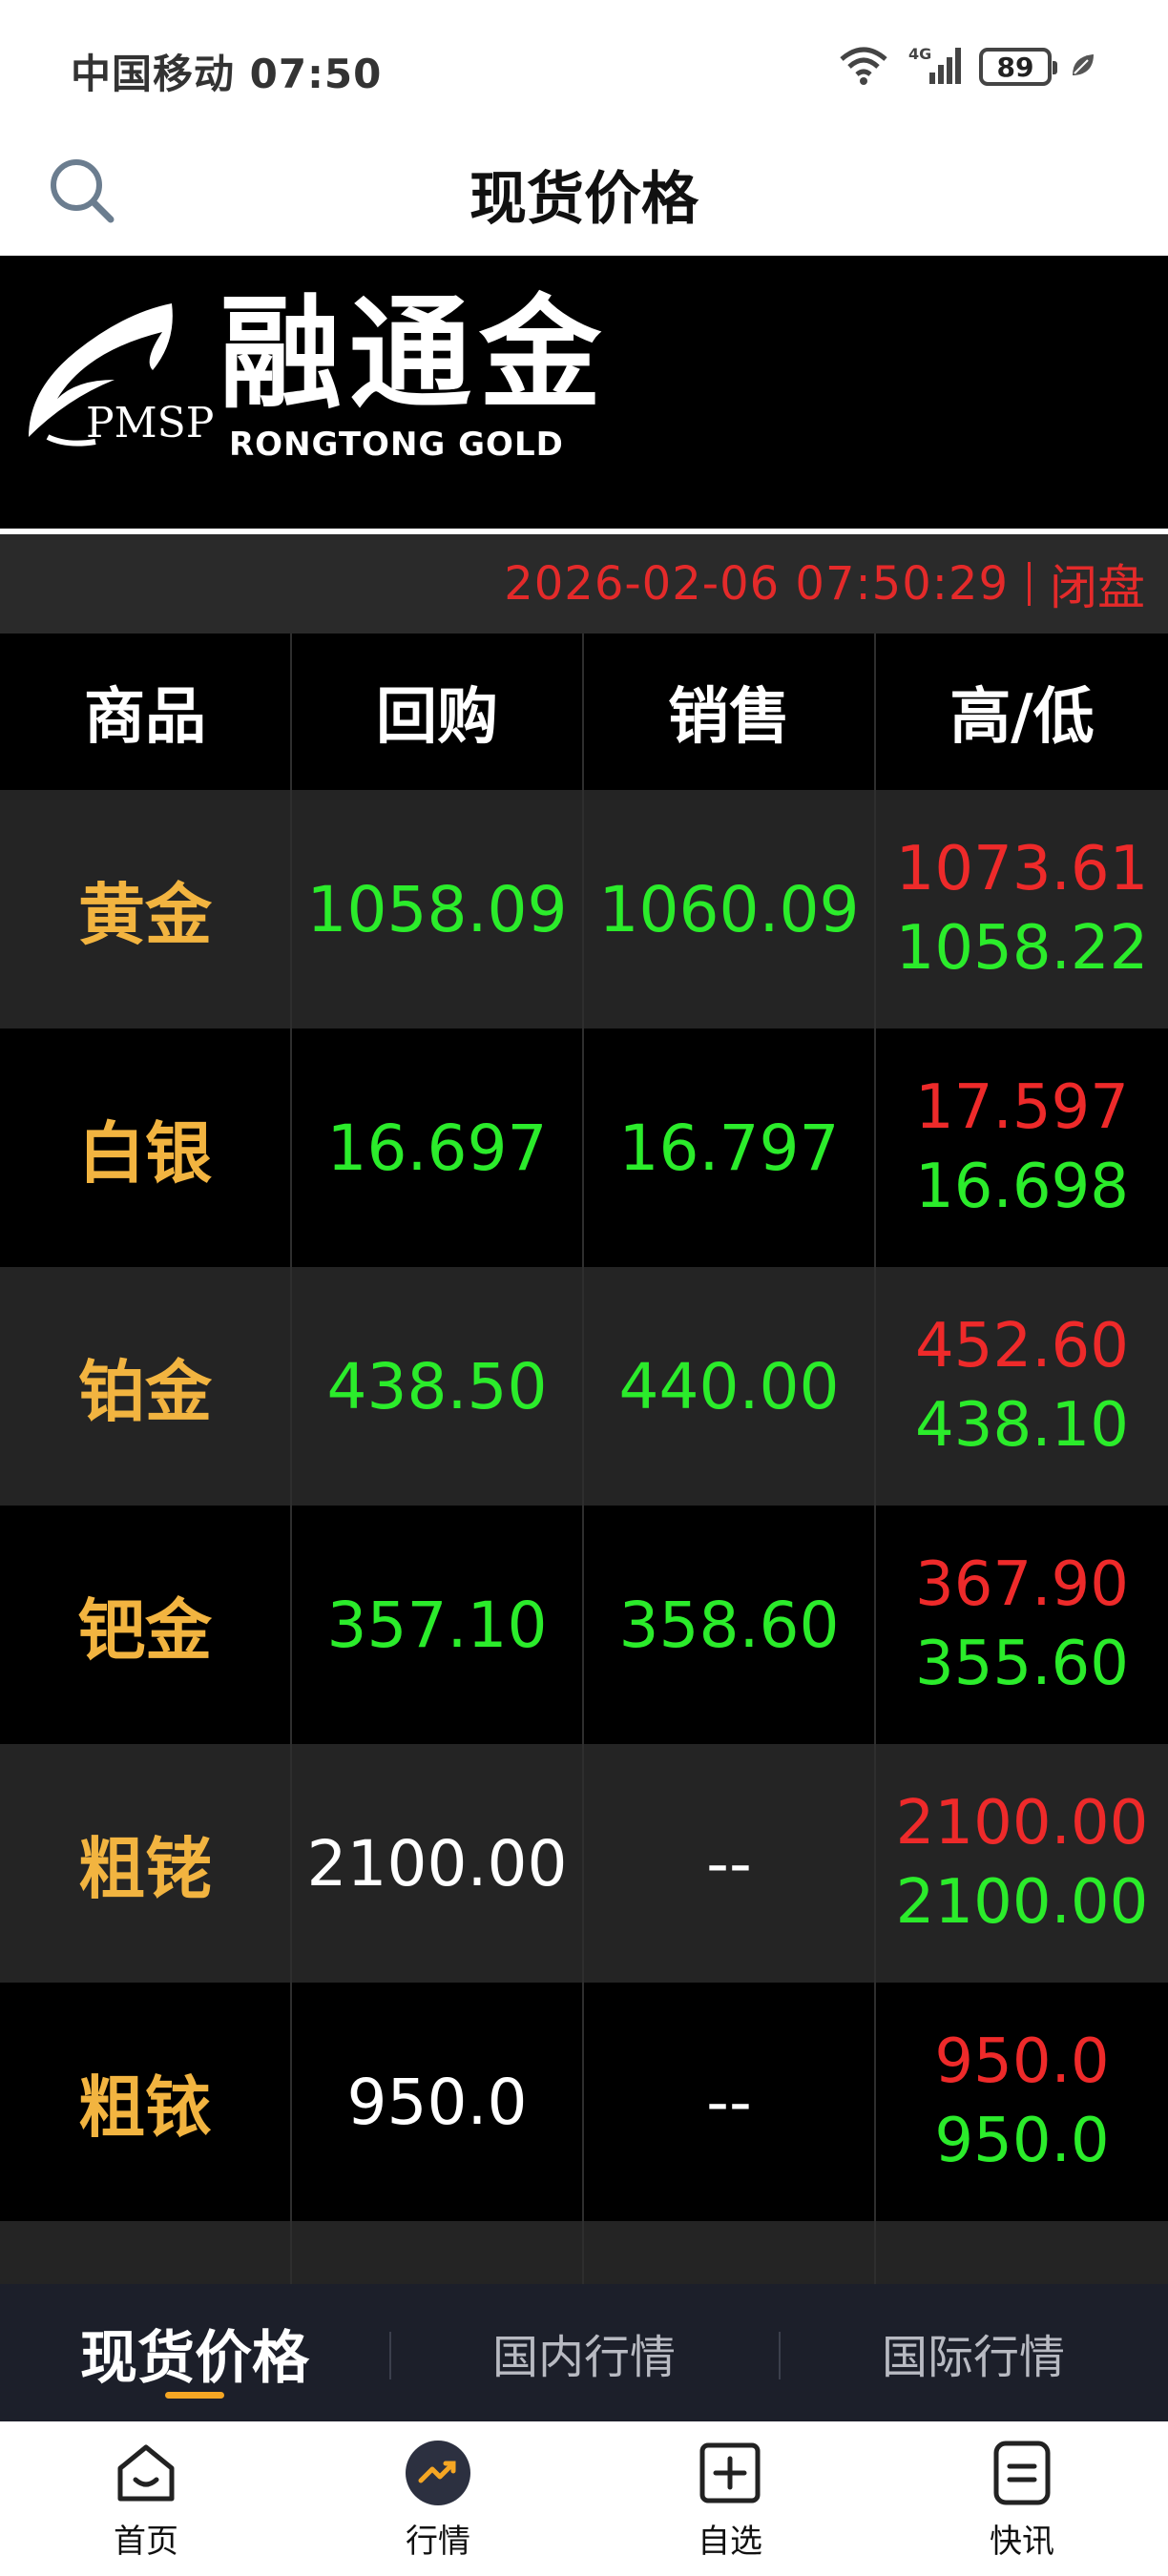 The height and width of the screenshot is (2576, 1168). I want to click on nav-home-label: 首页, so click(146, 2542).